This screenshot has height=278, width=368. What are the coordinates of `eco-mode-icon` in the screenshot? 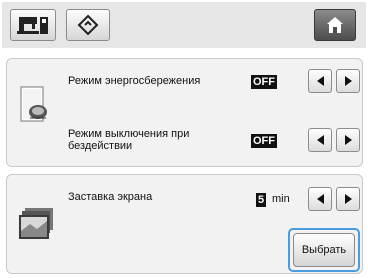 It's located at (33, 104).